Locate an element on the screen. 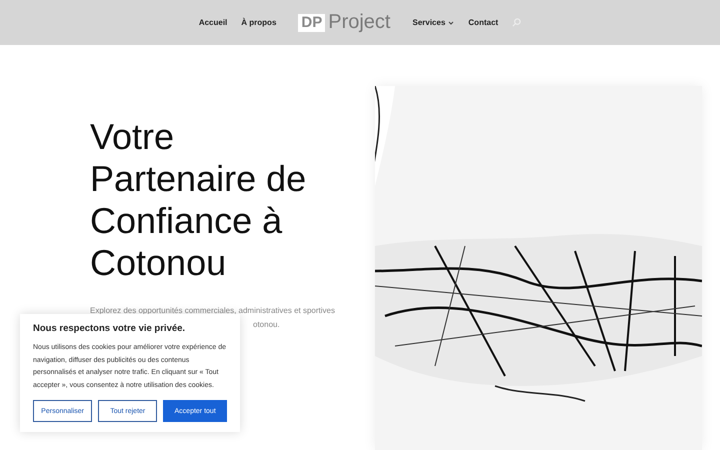 This screenshot has height=450, width=720. chevron-icon is located at coordinates (451, 22).